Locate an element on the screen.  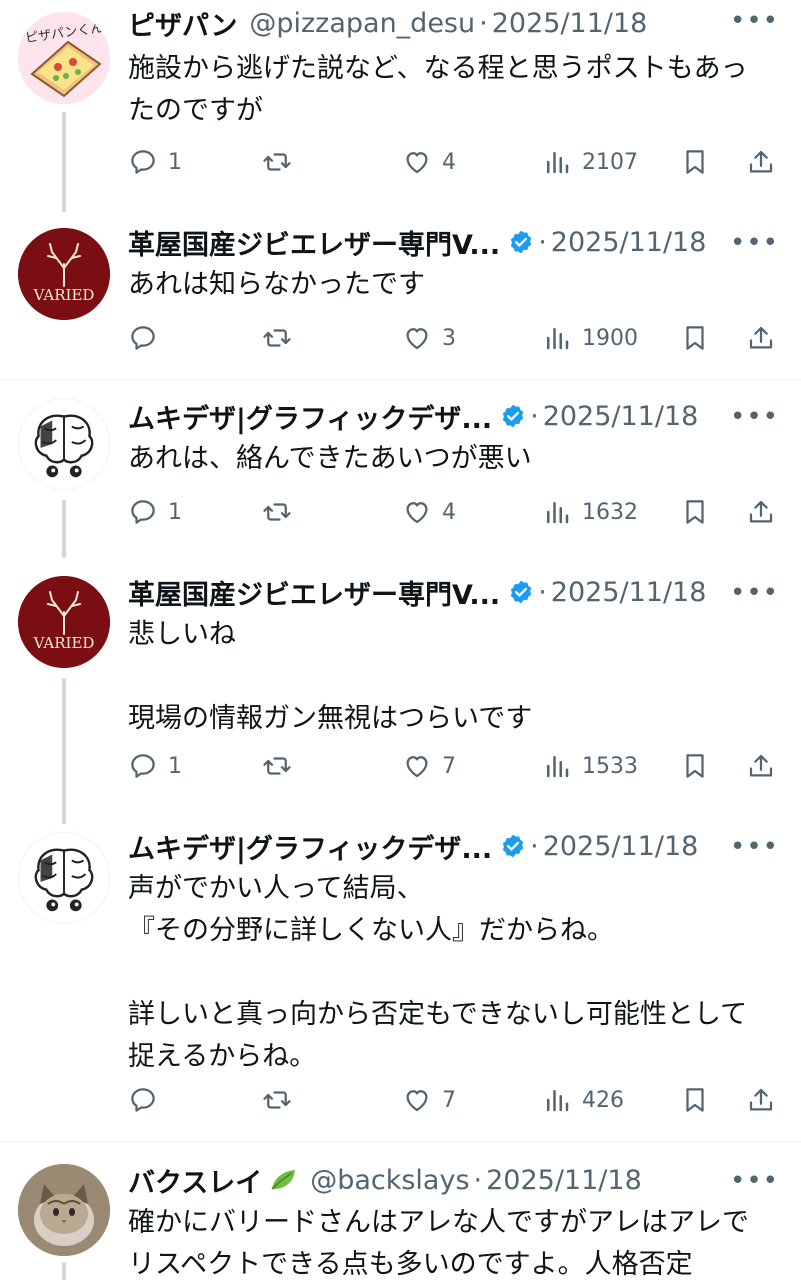
tweet-header: 革屋国産ジビエレザー専門V... · 2025/11/18 is located at coordinates (454, 242).